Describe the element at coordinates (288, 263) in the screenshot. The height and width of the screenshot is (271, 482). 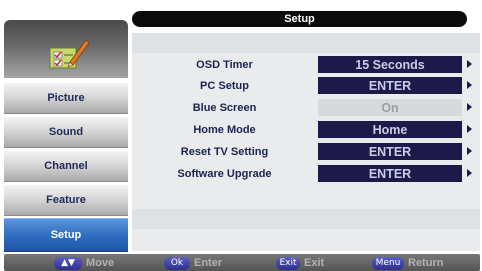
I see `exit-key-icon: Exit` at that location.